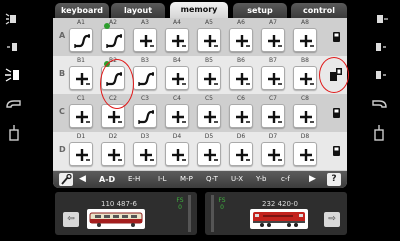 This screenshot has height=241, width=400. I want to click on route-button-d1, so click(81, 154).